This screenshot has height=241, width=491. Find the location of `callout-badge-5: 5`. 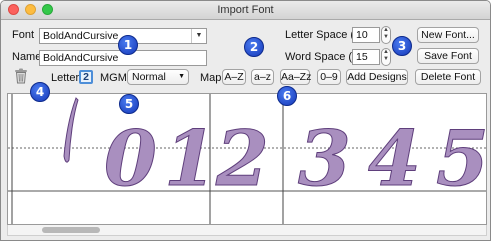

callout-badge-5: 5 is located at coordinates (129, 104).